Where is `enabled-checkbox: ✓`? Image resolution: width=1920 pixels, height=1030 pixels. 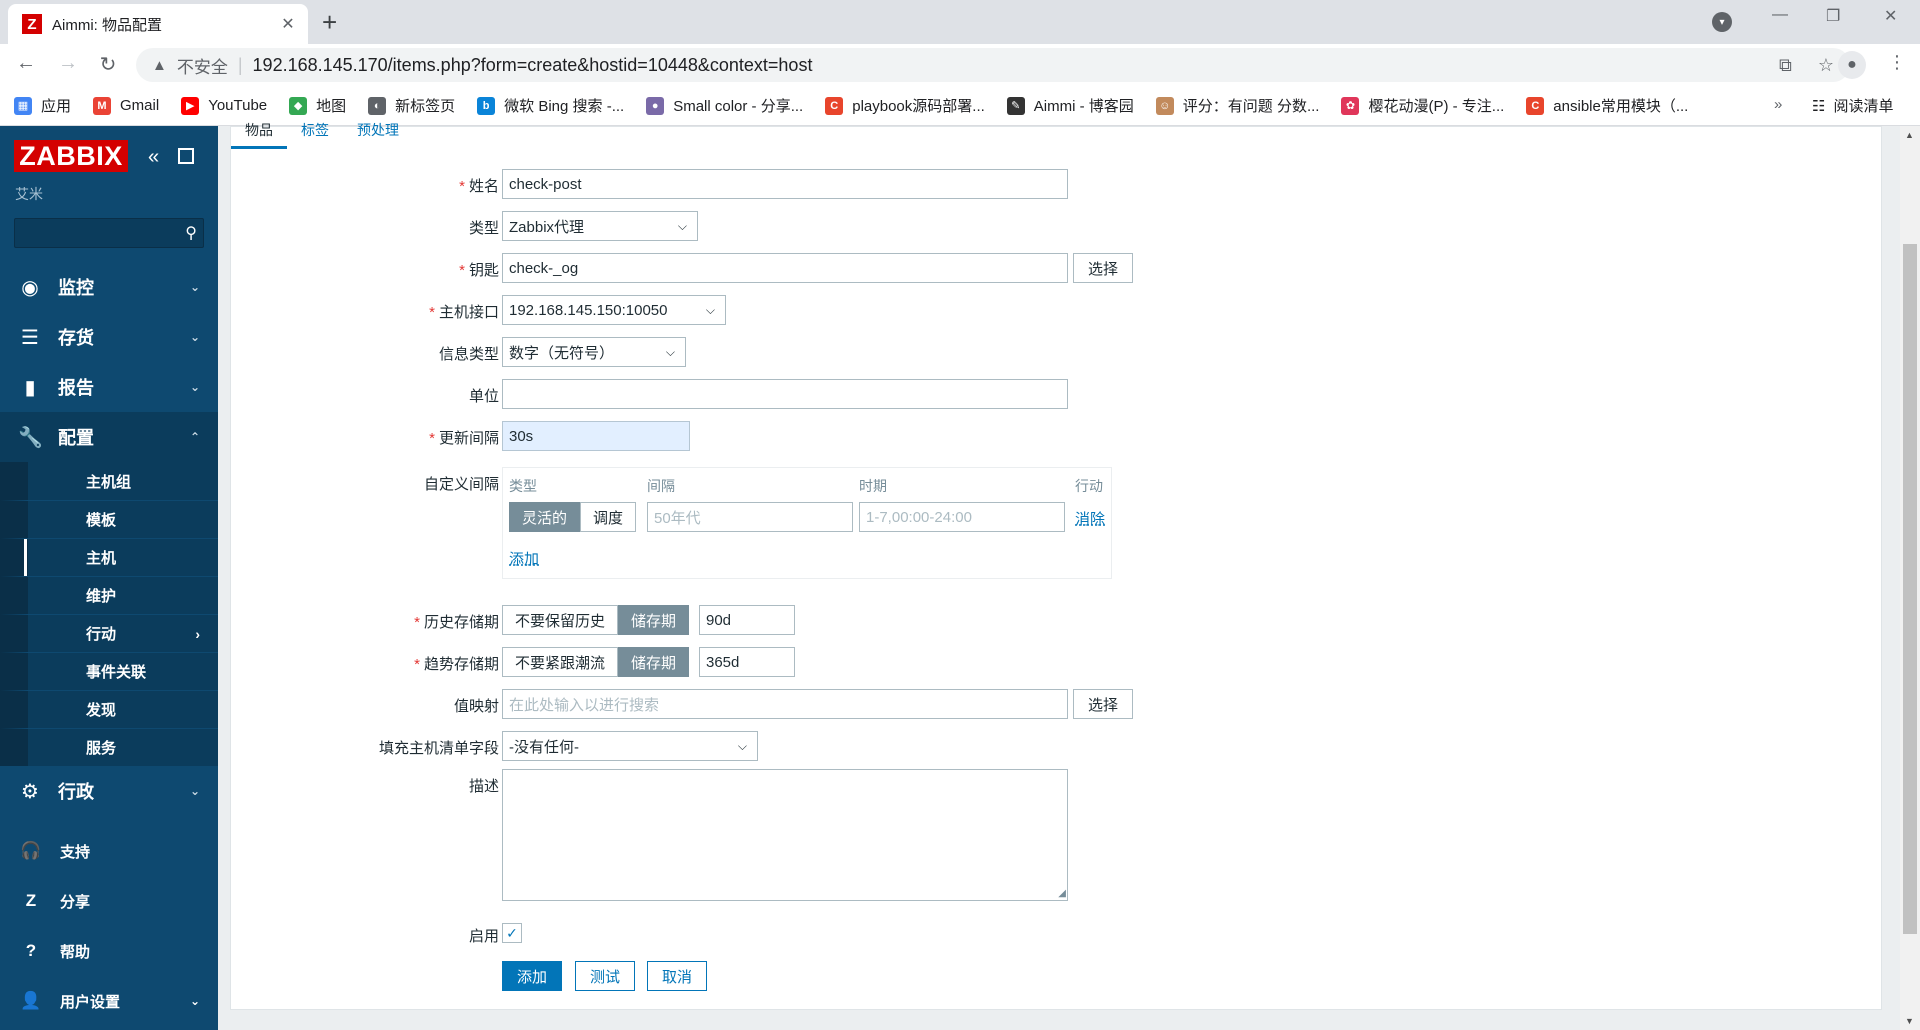
enabled-checkbox: ✓ is located at coordinates (512, 933).